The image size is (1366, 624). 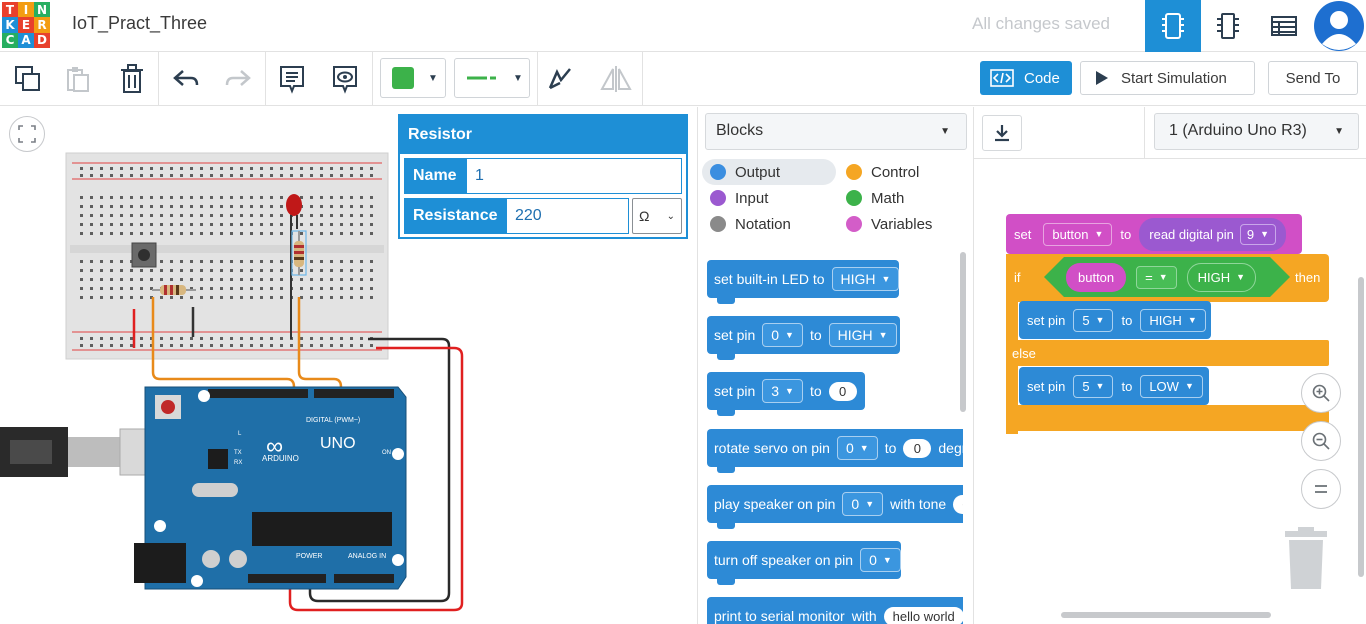 I want to click on code-icon, so click(x=1002, y=78).